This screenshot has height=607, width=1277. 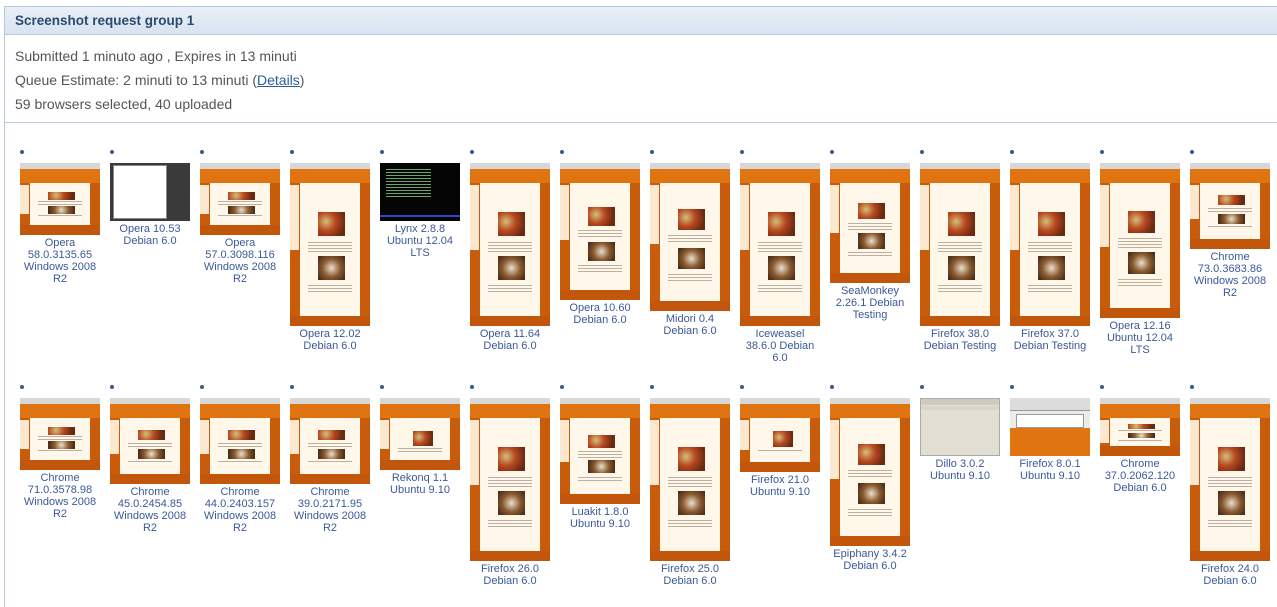 I want to click on panel-header: Screenshot request group 1, so click(x=641, y=21).